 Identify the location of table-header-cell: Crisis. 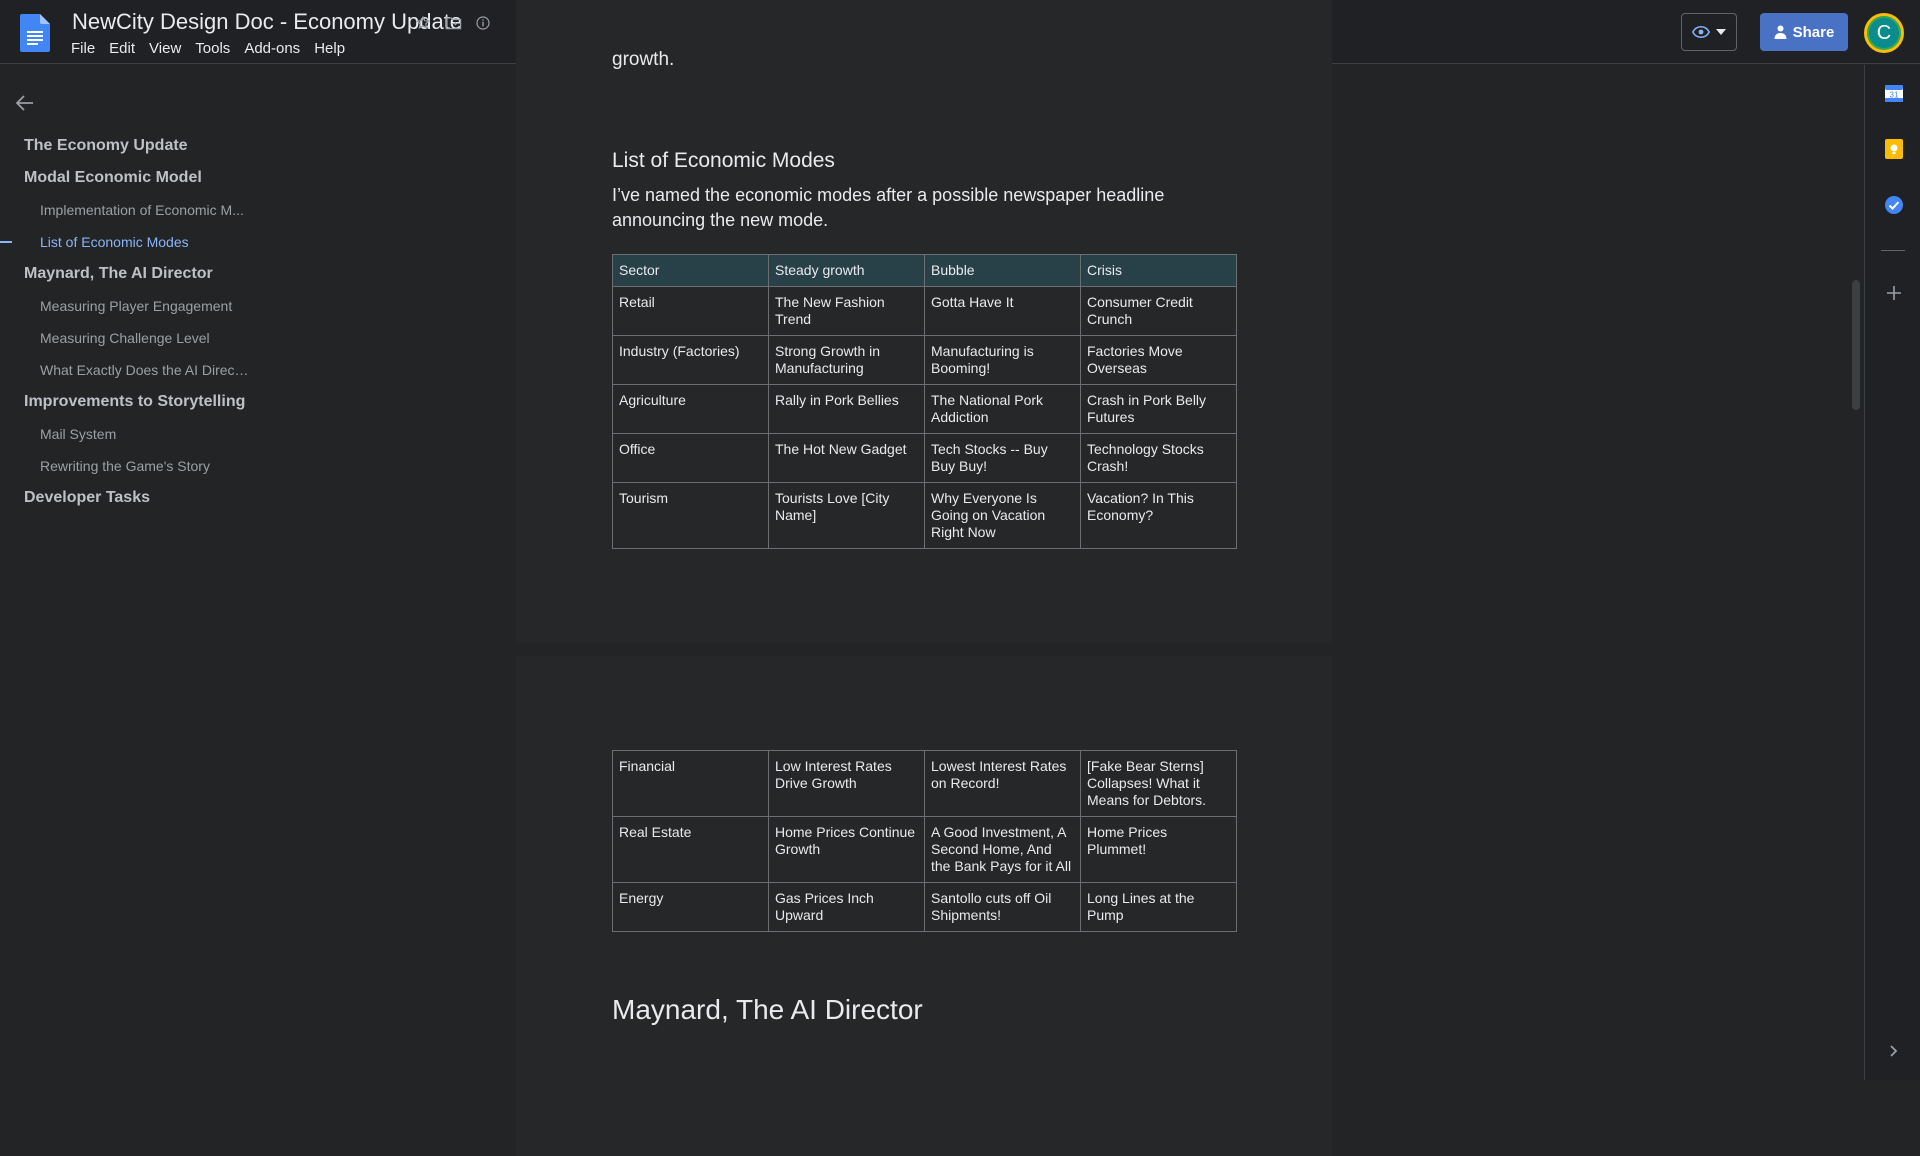
(1158, 270).